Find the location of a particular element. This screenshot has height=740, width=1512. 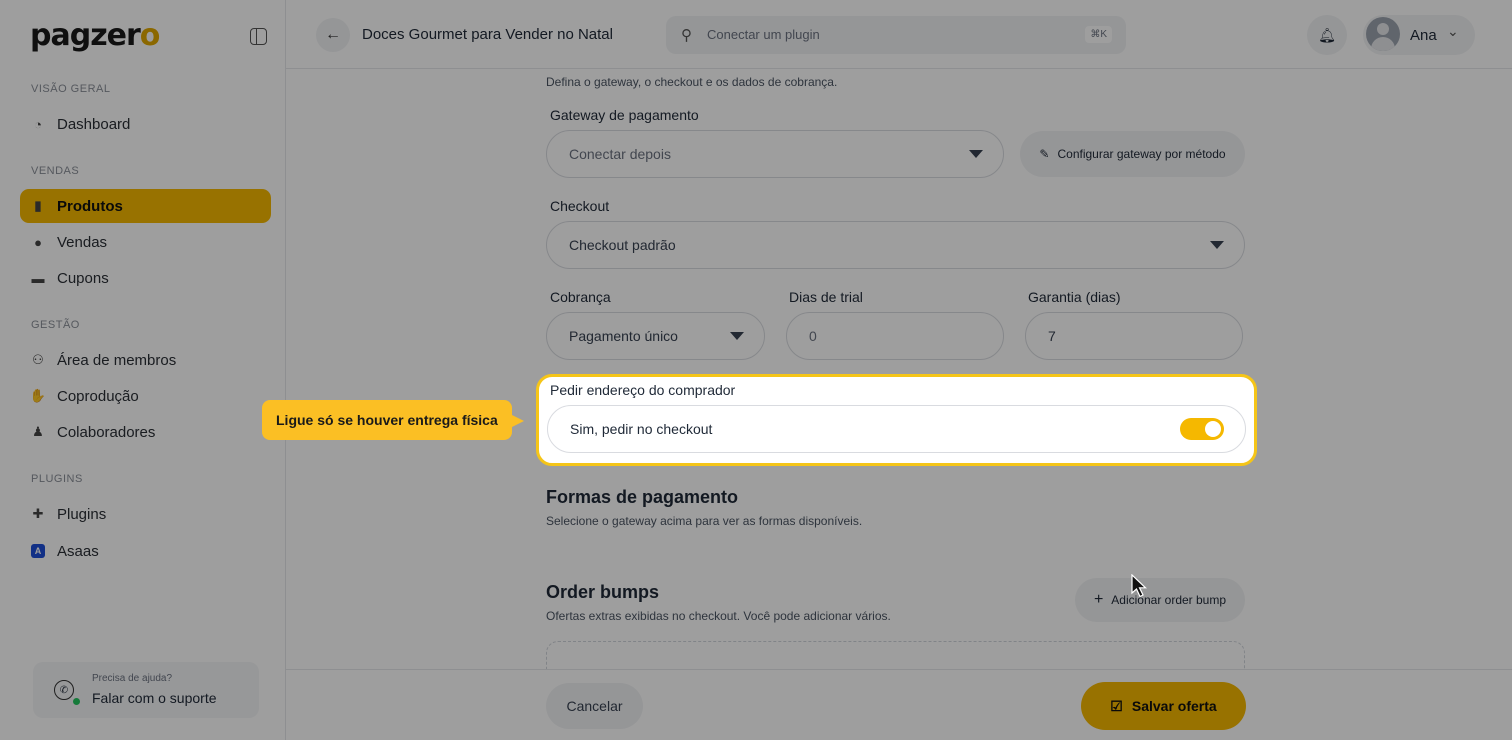

address-request-row: Sim, pedir no checkout is located at coordinates (896, 429).